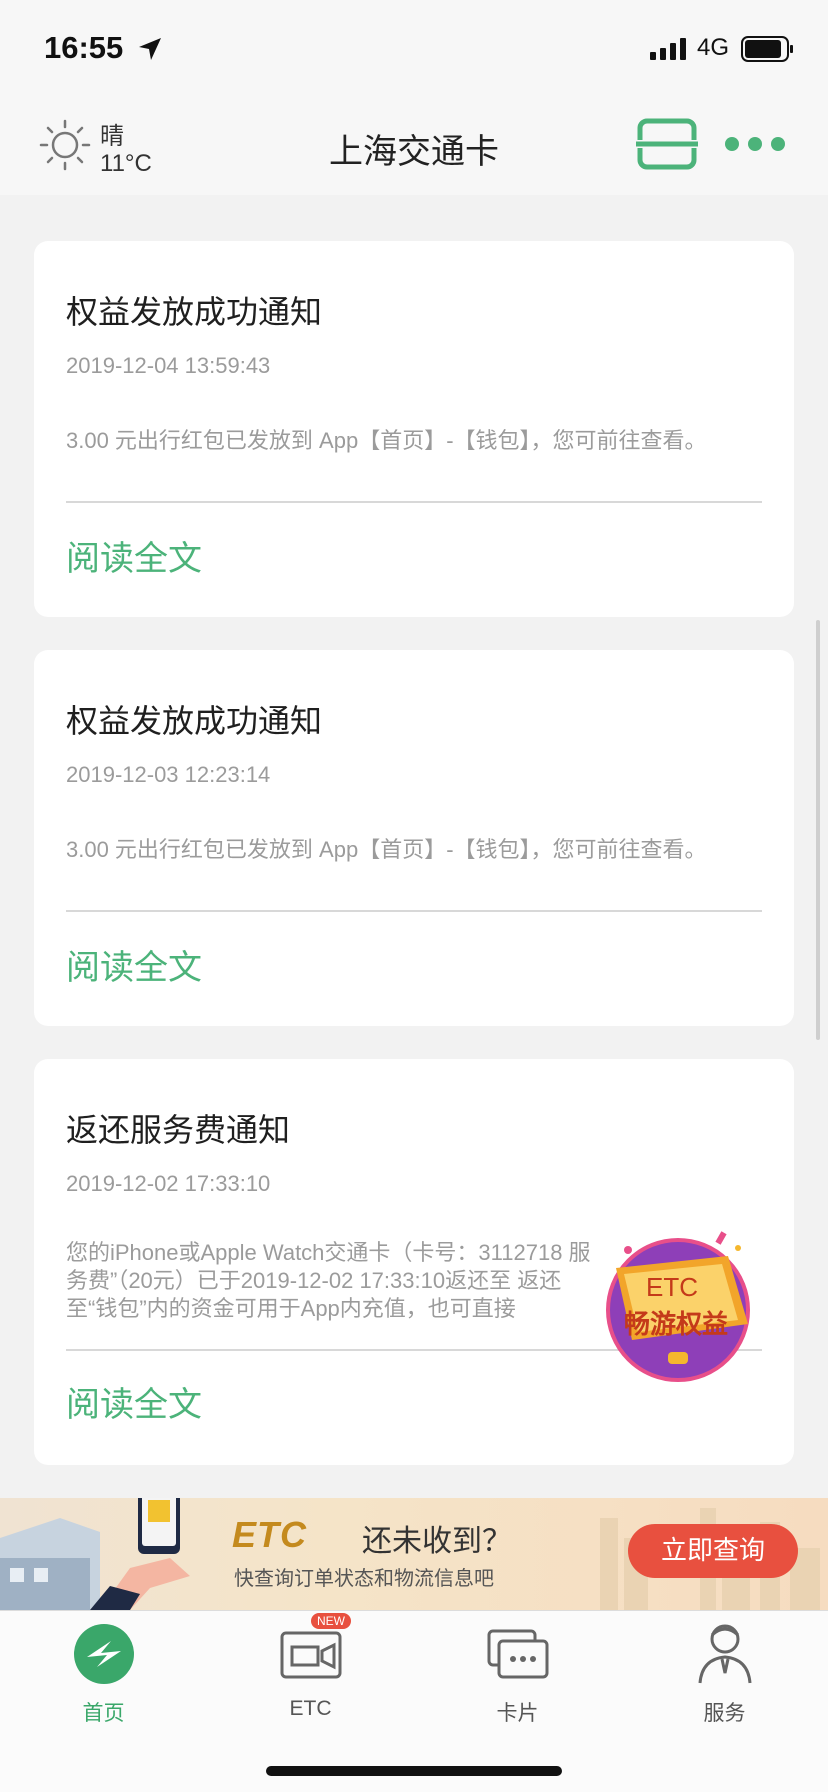 The image size is (828, 1792). Describe the element at coordinates (414, 50) in the screenshot. I see `status-bar: 16:55 4G` at that location.